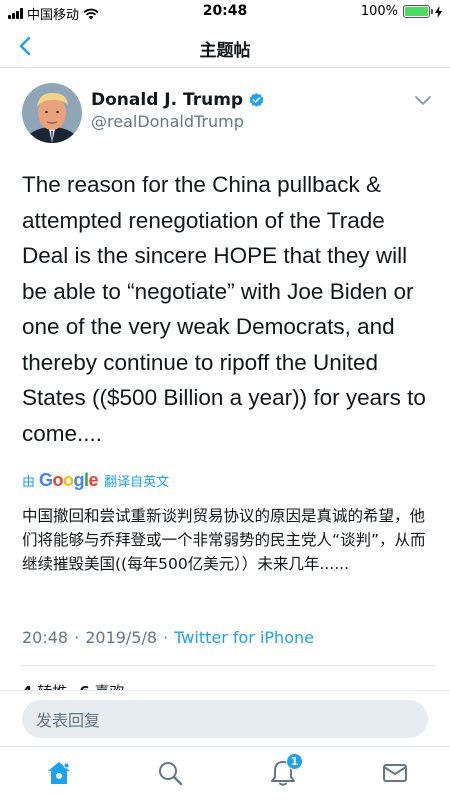 The image size is (450, 800). What do you see at coordinates (167, 121) in the screenshot?
I see `user-handle: @realDonaldTrump` at bounding box center [167, 121].